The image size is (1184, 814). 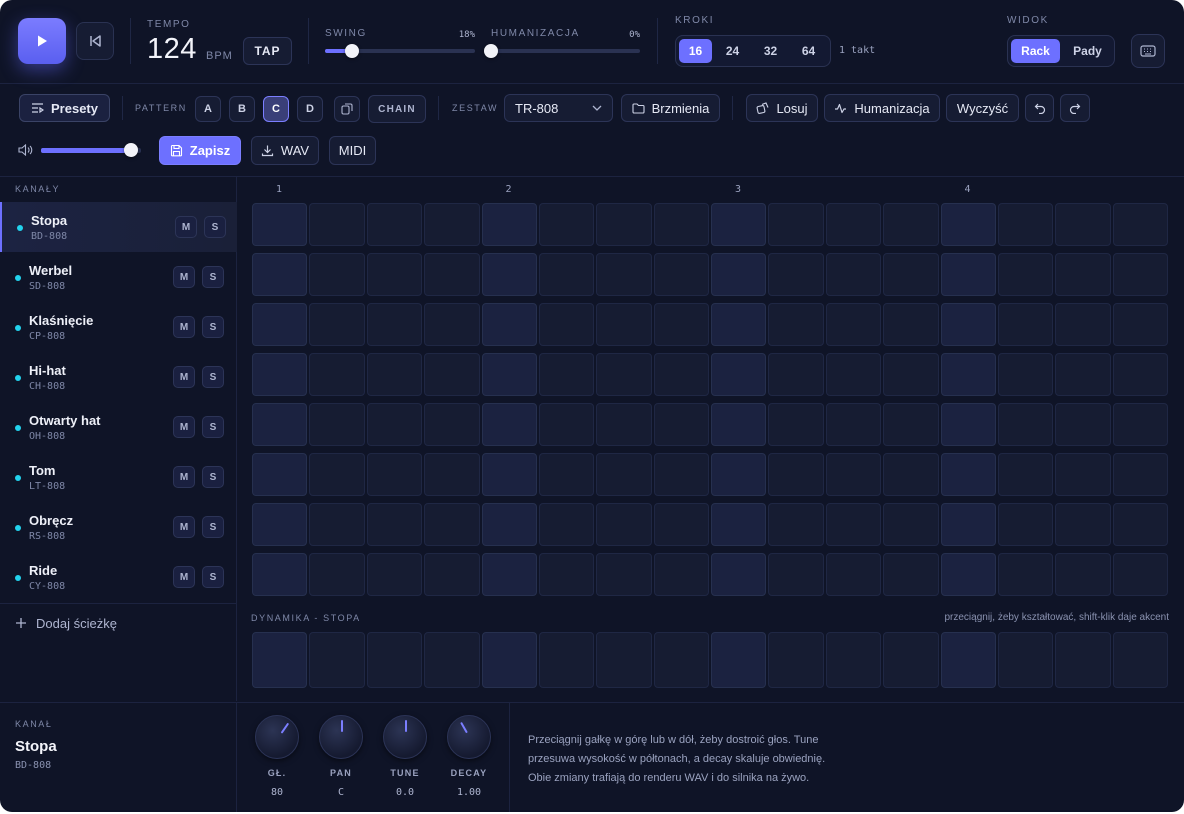 What do you see at coordinates (172, 49) in the screenshot?
I see `tempo-value: 124` at bounding box center [172, 49].